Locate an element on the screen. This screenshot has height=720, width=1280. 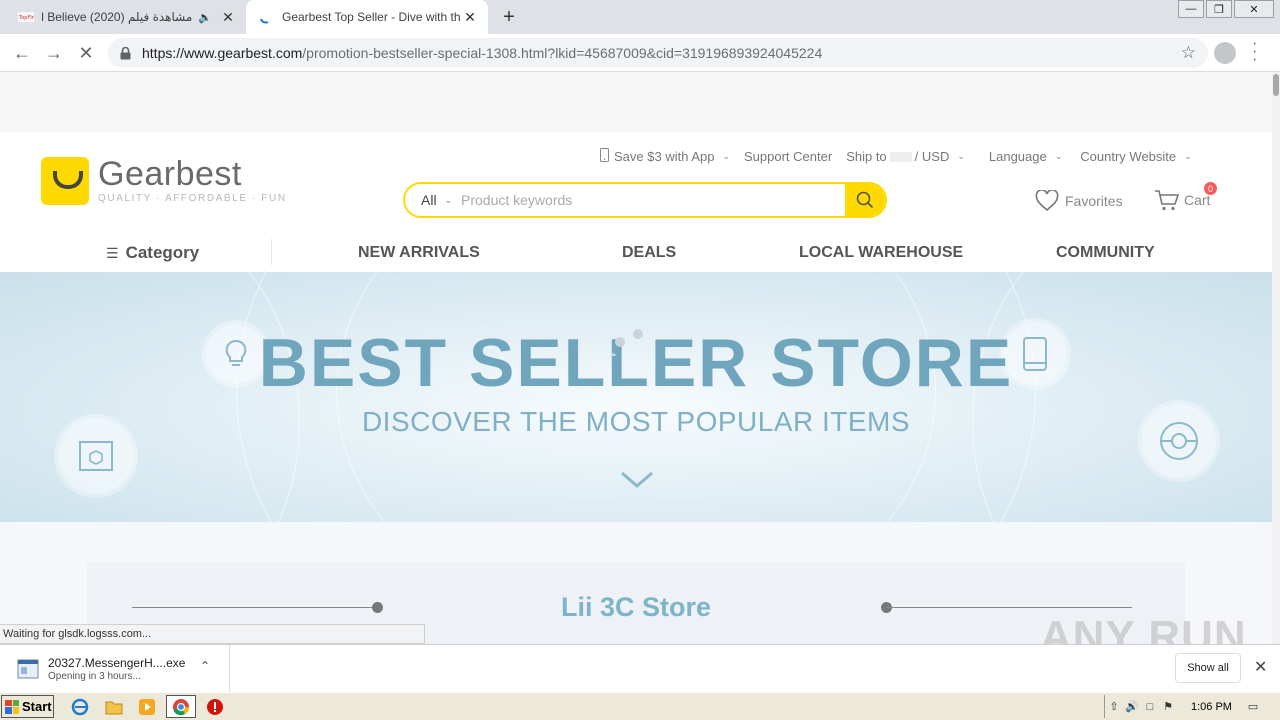
favorites-label: Favorites is located at coordinates (1094, 201).